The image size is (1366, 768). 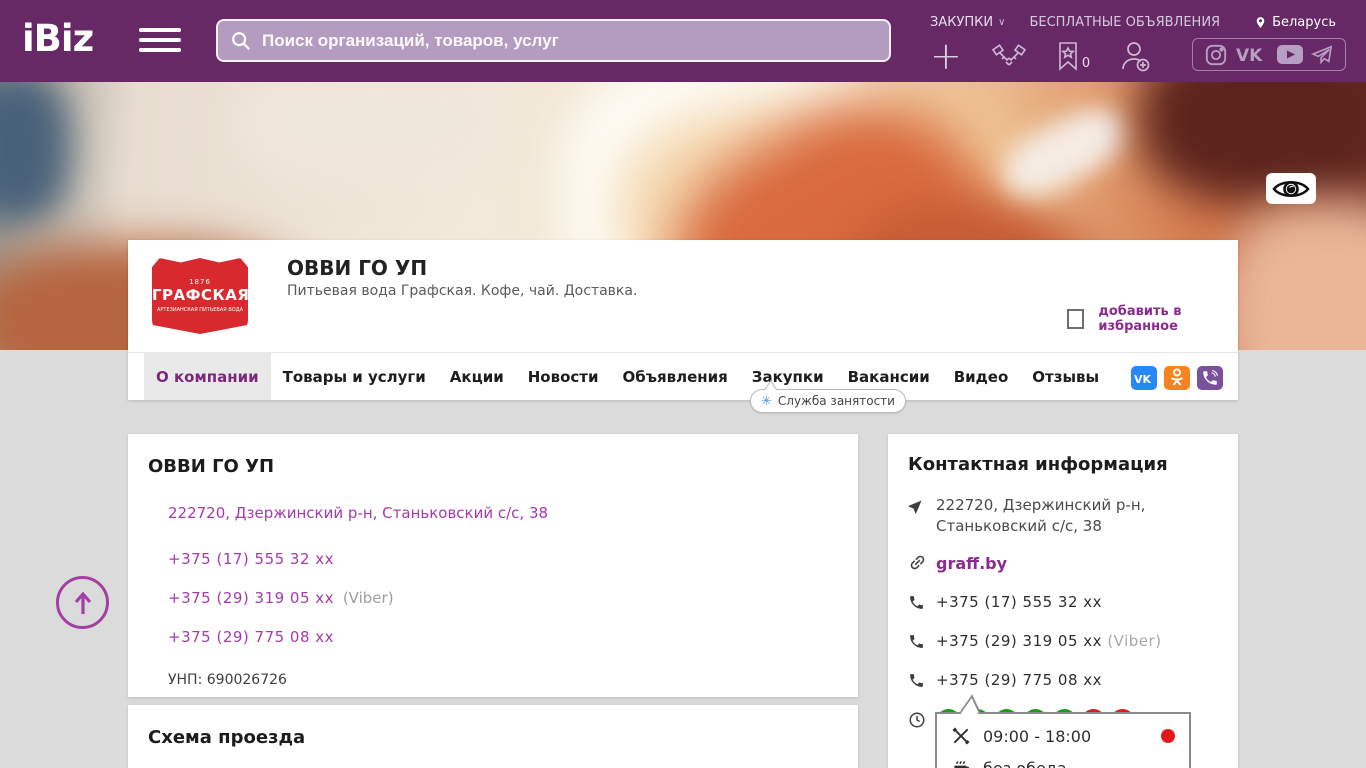 I want to click on phone-row: +375 (29) 319 05 xx (Viber), so click(x=503, y=598).